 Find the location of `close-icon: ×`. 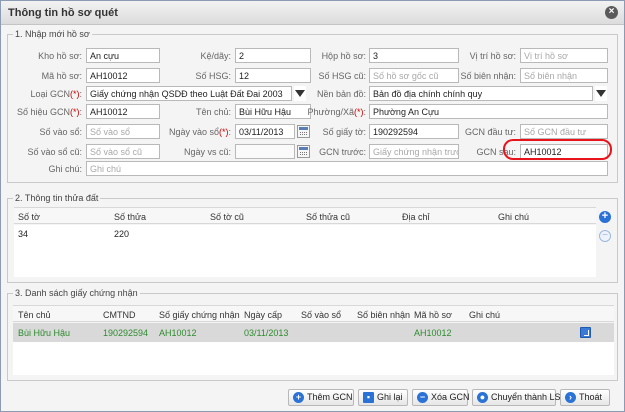

close-icon: × is located at coordinates (611, 12).